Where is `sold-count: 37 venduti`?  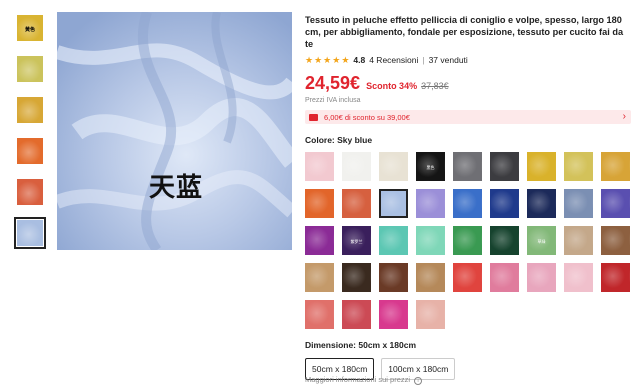 sold-count: 37 venduti is located at coordinates (448, 60).